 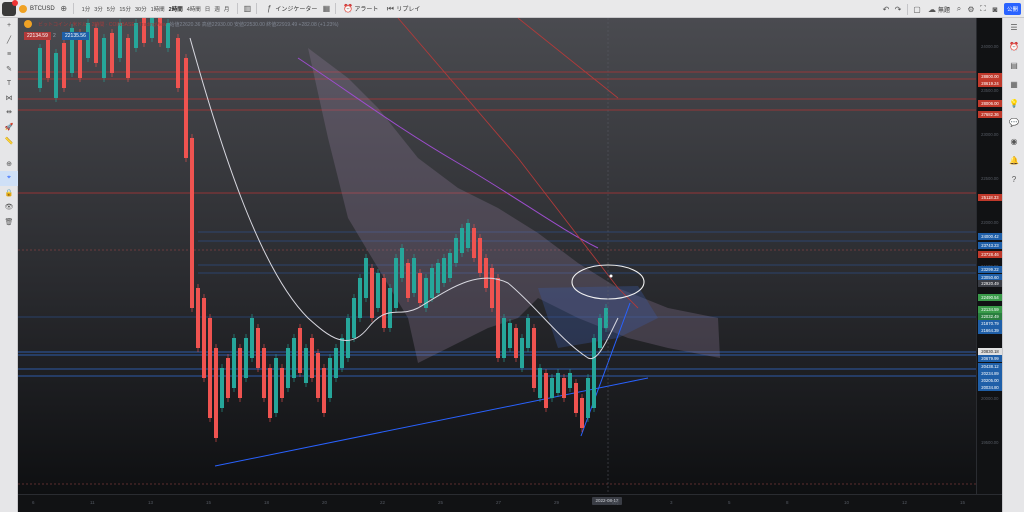 I want to click on price-label: 23299.22, so click(x=990, y=269).